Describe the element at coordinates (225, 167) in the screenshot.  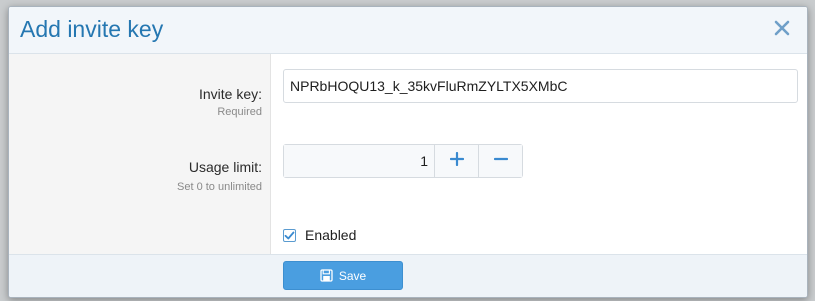
I see `usage-limit-label: Usage limit:` at that location.